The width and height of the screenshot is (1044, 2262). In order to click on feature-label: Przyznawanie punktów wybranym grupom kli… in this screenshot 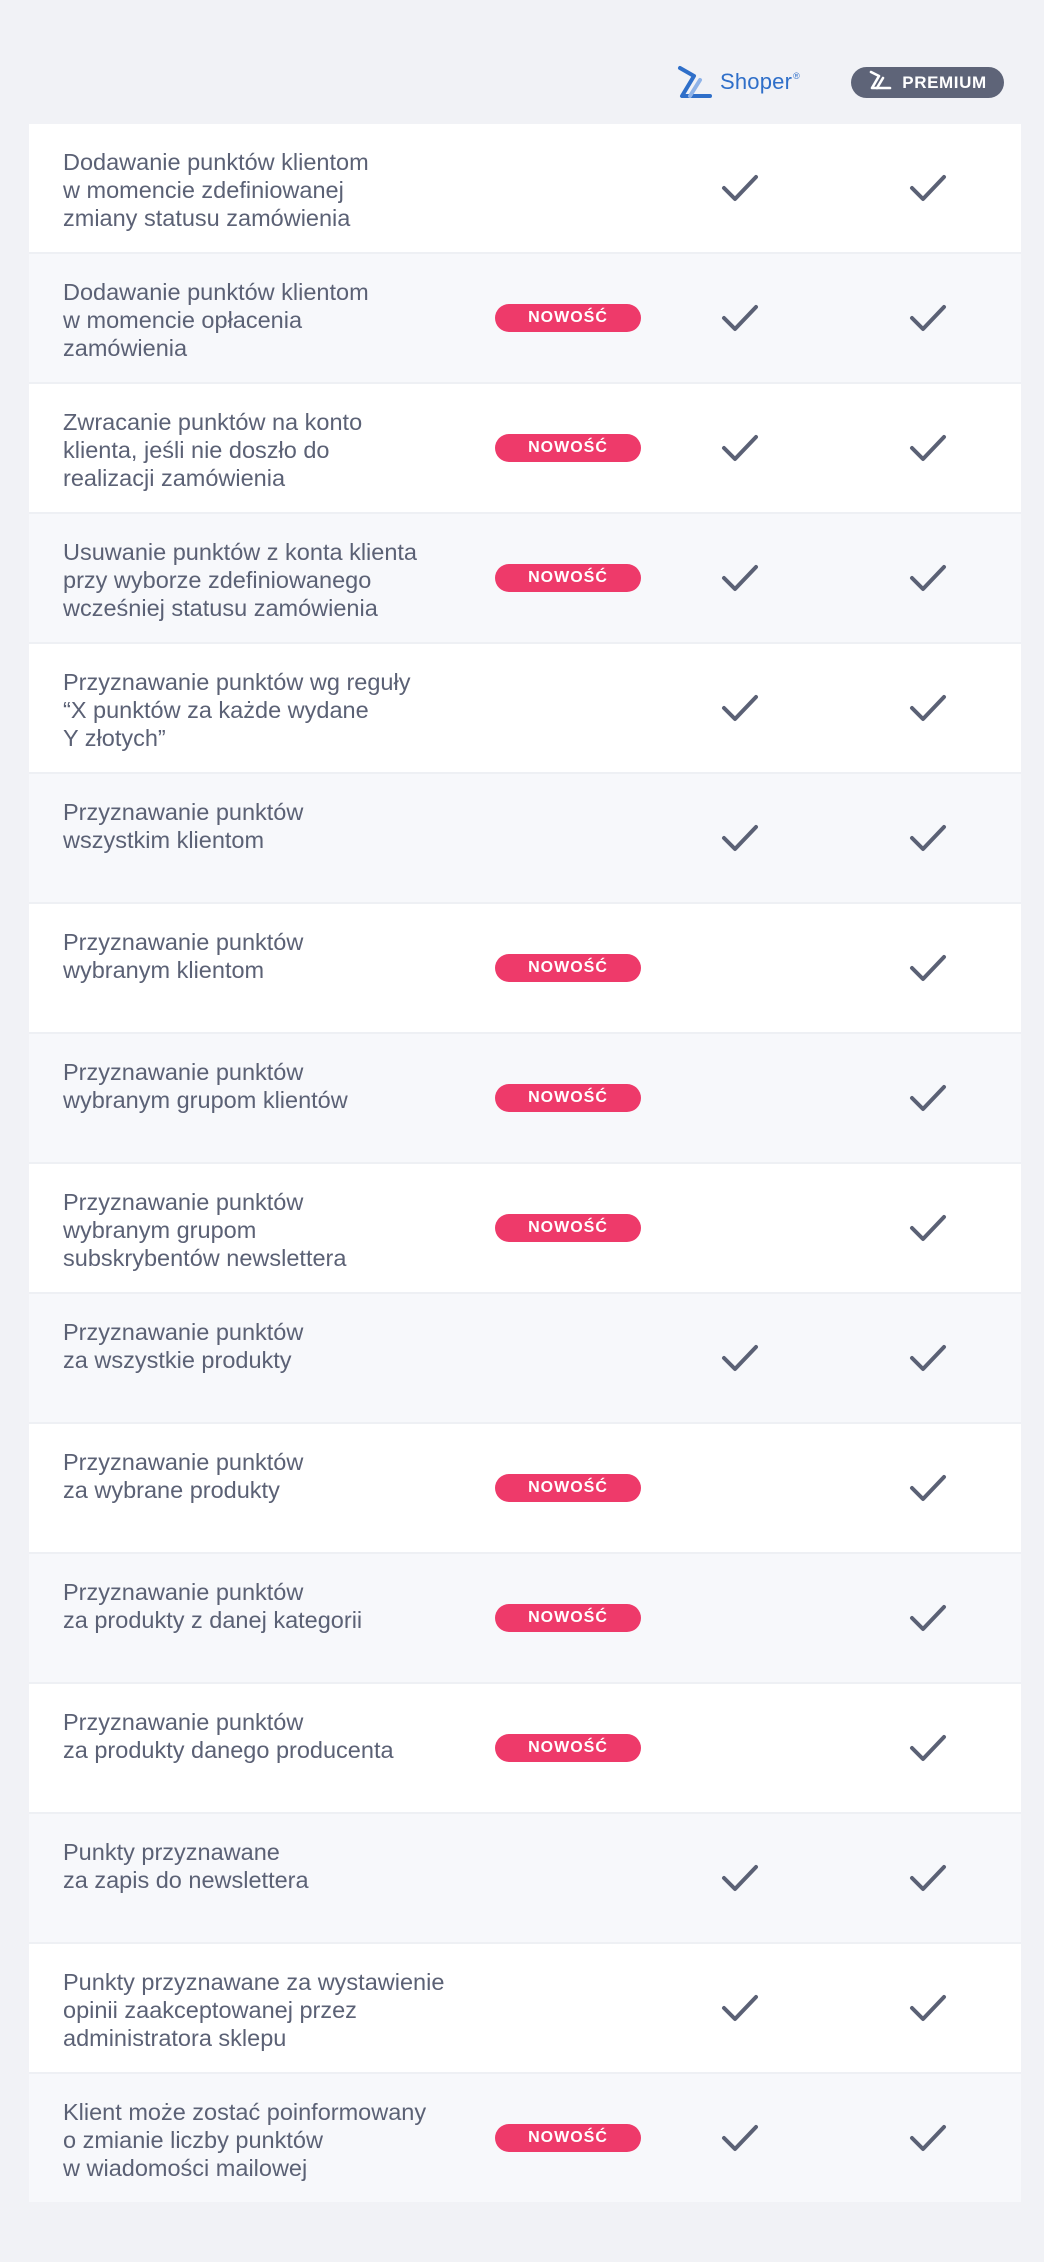, I will do `click(205, 1086)`.